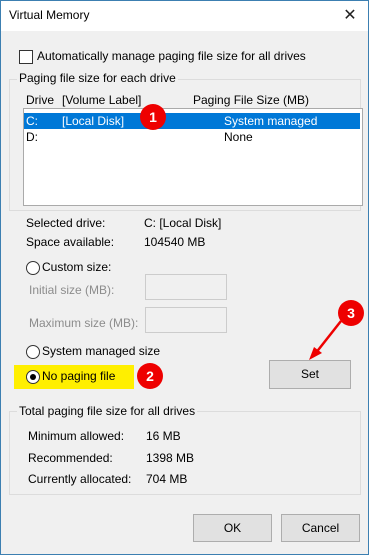  Describe the element at coordinates (80, 479) in the screenshot. I see `currently-allocated-label: Currently allocated:` at that location.